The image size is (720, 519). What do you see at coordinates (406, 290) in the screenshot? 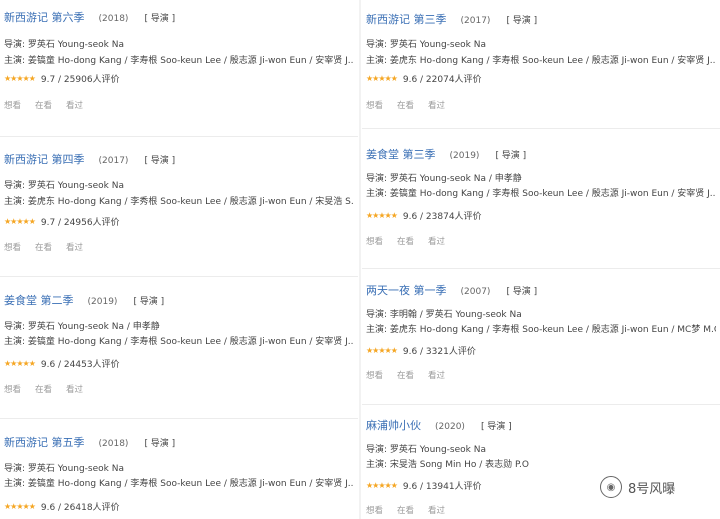
I see `show-title-link: 两天一夜 第一季` at bounding box center [406, 290].